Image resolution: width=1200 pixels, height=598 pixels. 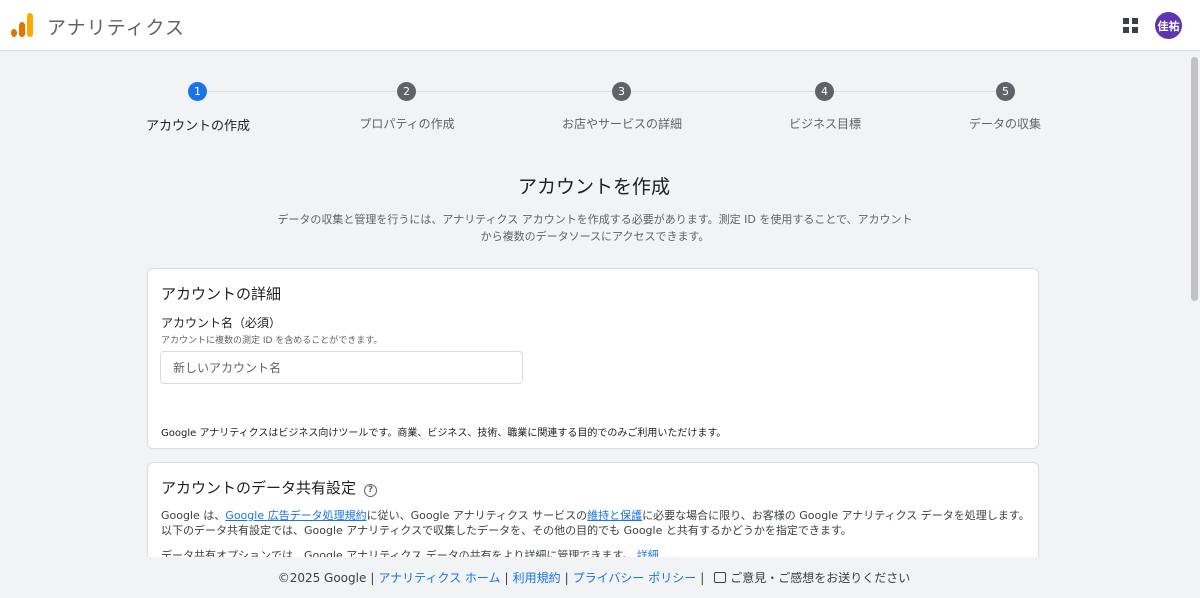 I want to click on terms-link: 利用規約, so click(x=537, y=577).